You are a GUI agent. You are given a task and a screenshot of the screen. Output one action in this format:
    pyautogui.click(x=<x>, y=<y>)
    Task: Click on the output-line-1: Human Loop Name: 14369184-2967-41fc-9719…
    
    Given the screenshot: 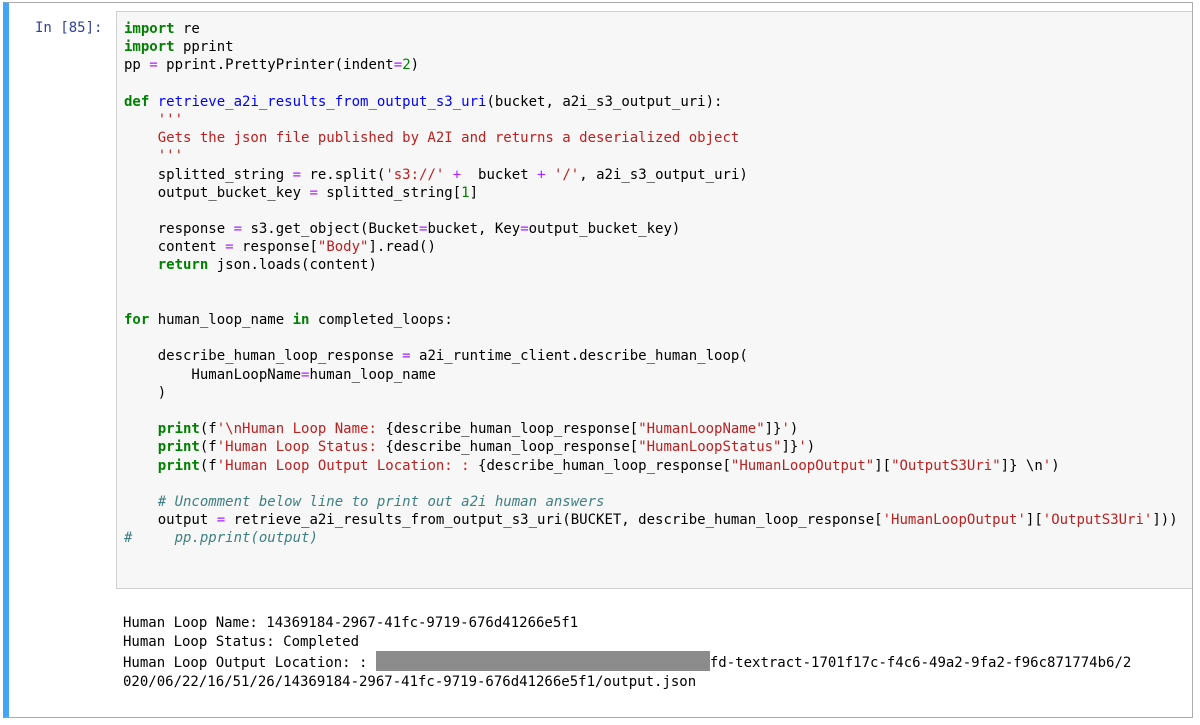 What is the action you would take?
    pyautogui.click(x=351, y=623)
    